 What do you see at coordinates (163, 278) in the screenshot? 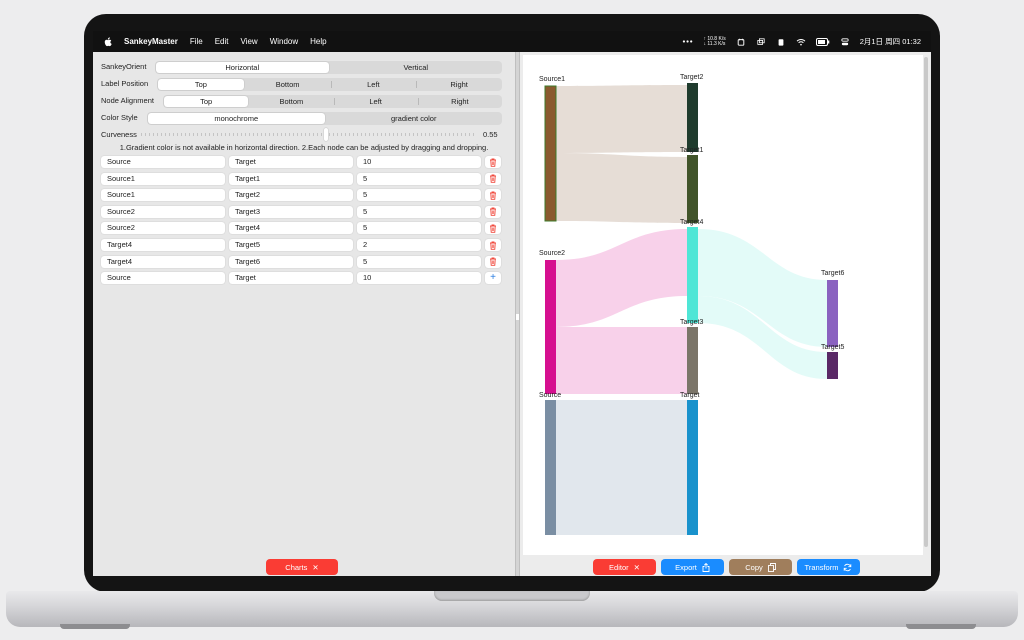
I see `new-link-source-field: Source` at bounding box center [163, 278].